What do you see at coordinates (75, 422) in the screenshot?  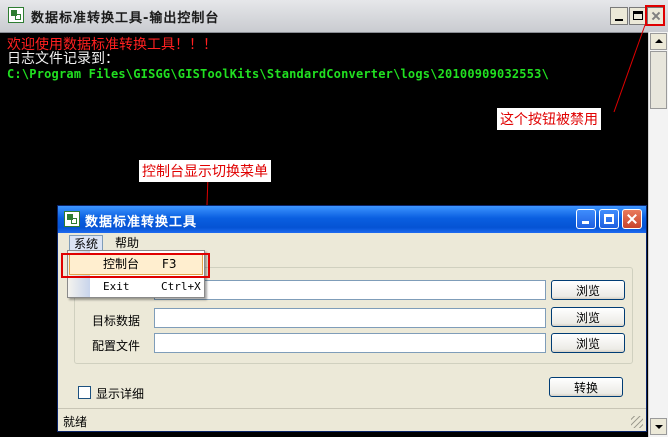 I see `status-text: 就绪` at bounding box center [75, 422].